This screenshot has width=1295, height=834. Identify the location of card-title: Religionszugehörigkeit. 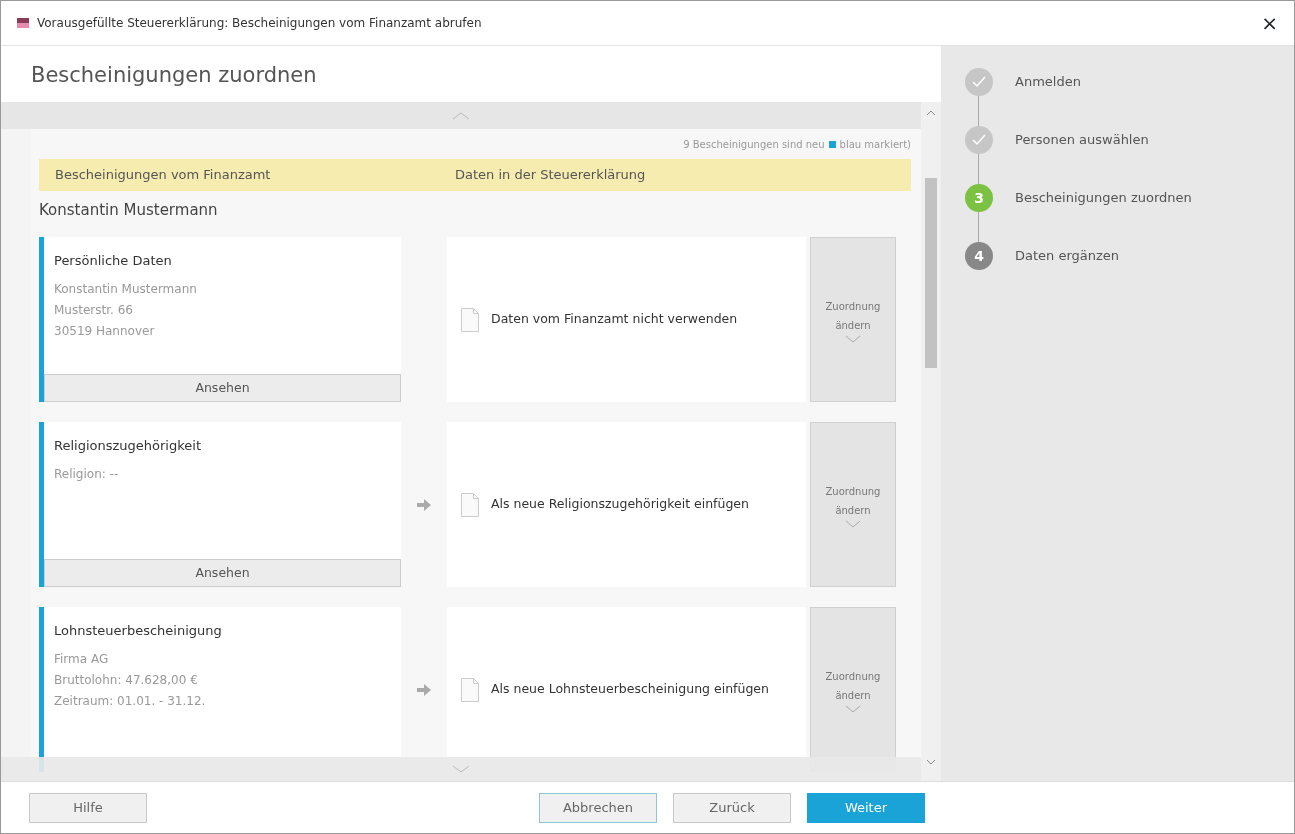
(128, 446).